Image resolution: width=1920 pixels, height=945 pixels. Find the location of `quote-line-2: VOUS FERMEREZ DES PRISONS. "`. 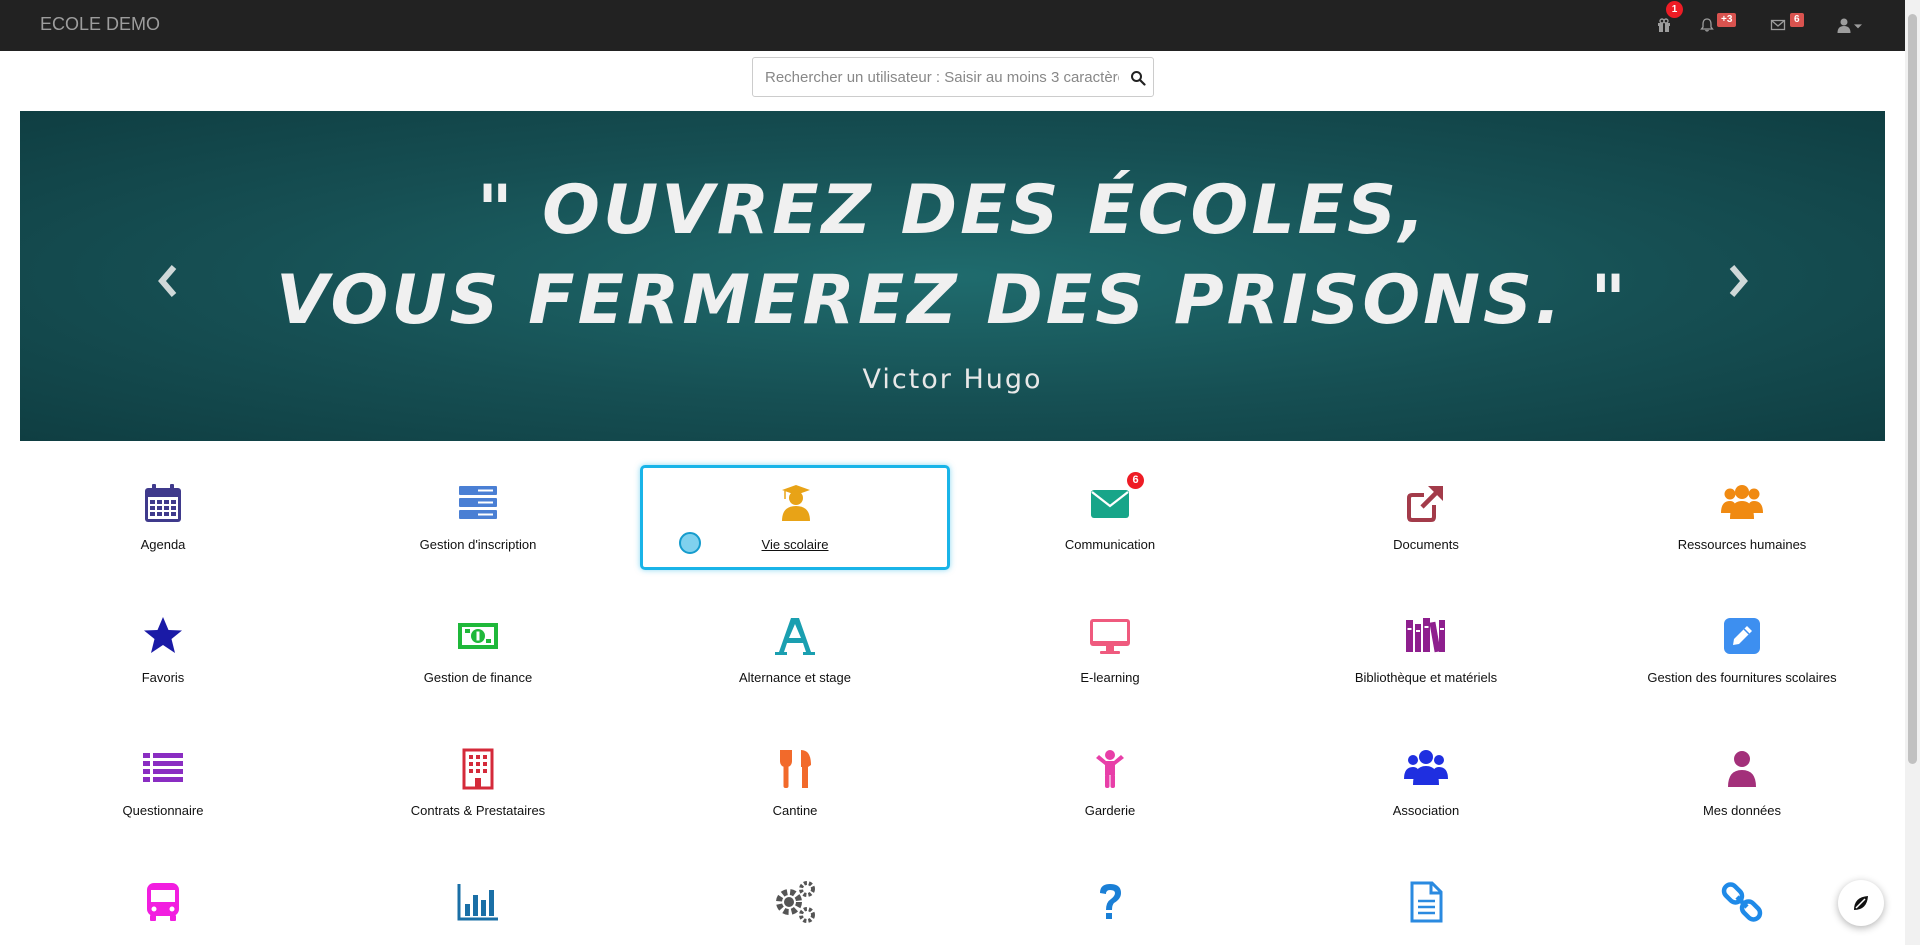

quote-line-2: VOUS FERMEREZ DES PRISONS. " is located at coordinates (952, 300).